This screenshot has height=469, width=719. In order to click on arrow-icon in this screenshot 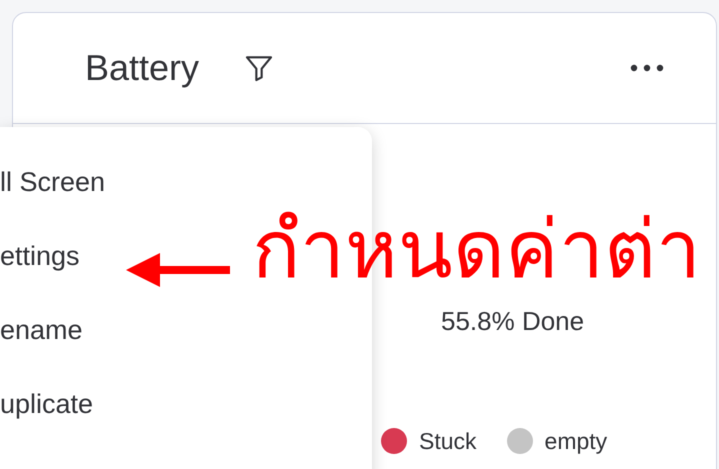, I will do `click(178, 270)`.